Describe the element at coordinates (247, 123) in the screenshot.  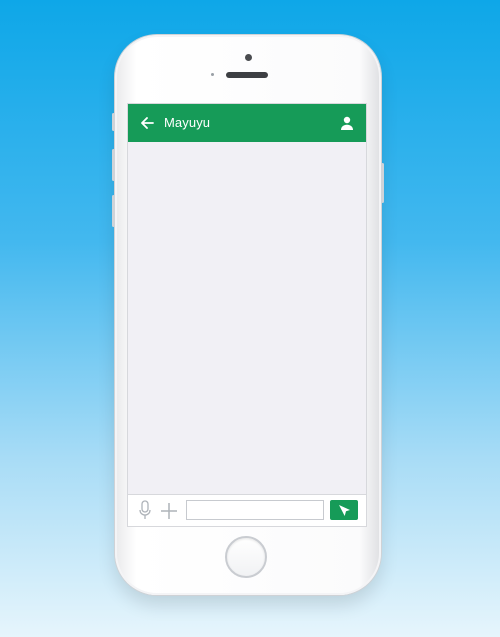
I see `chat-header: Mayuyu` at that location.